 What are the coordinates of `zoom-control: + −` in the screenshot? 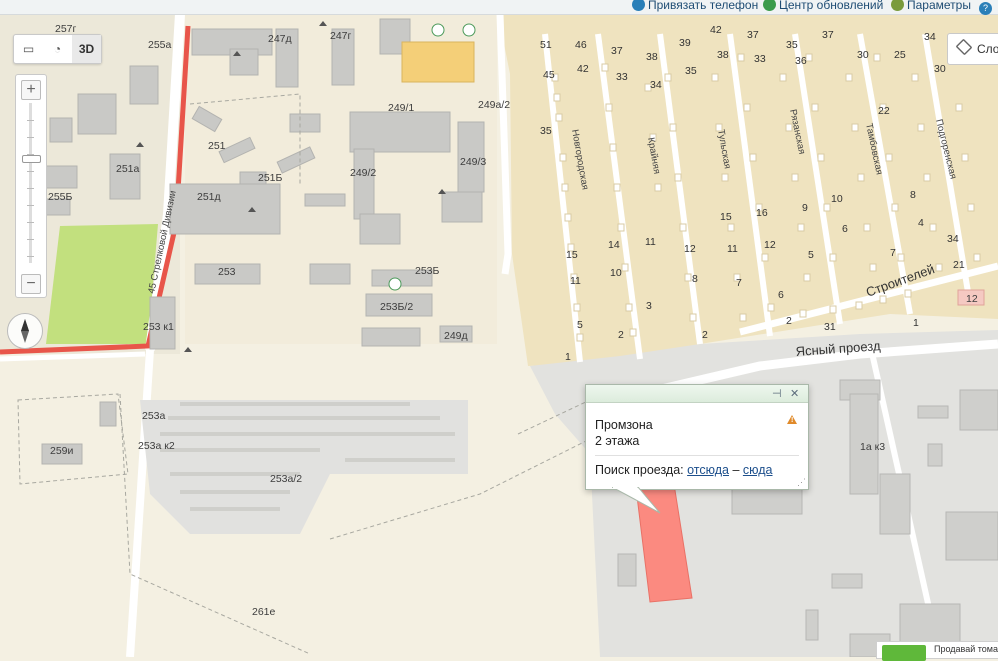 It's located at (31, 186).